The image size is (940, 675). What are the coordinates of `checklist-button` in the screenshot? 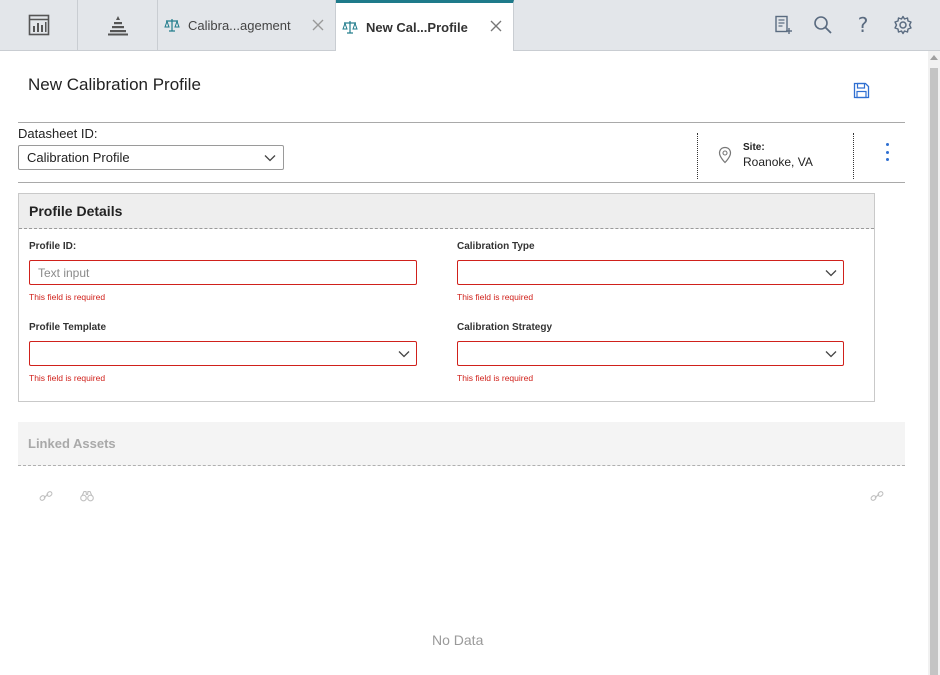 It's located at (783, 25).